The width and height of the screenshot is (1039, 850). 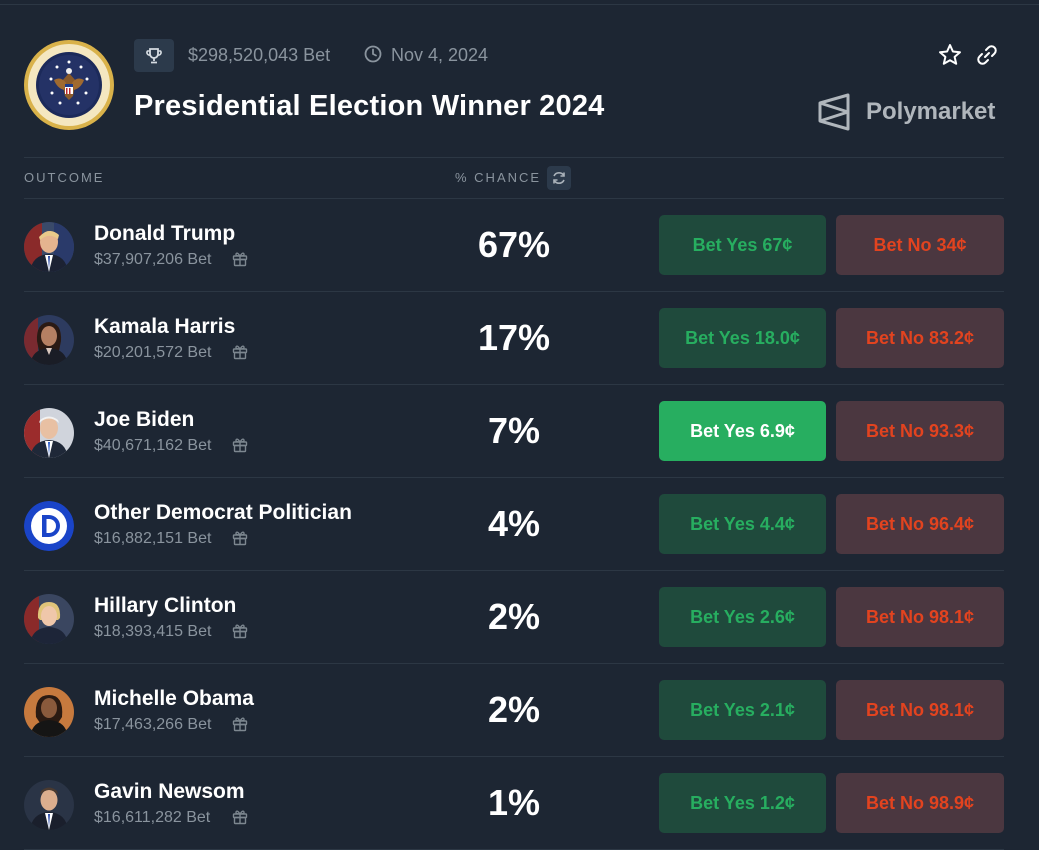 What do you see at coordinates (144, 420) in the screenshot?
I see `outcome-name: Joe Biden` at bounding box center [144, 420].